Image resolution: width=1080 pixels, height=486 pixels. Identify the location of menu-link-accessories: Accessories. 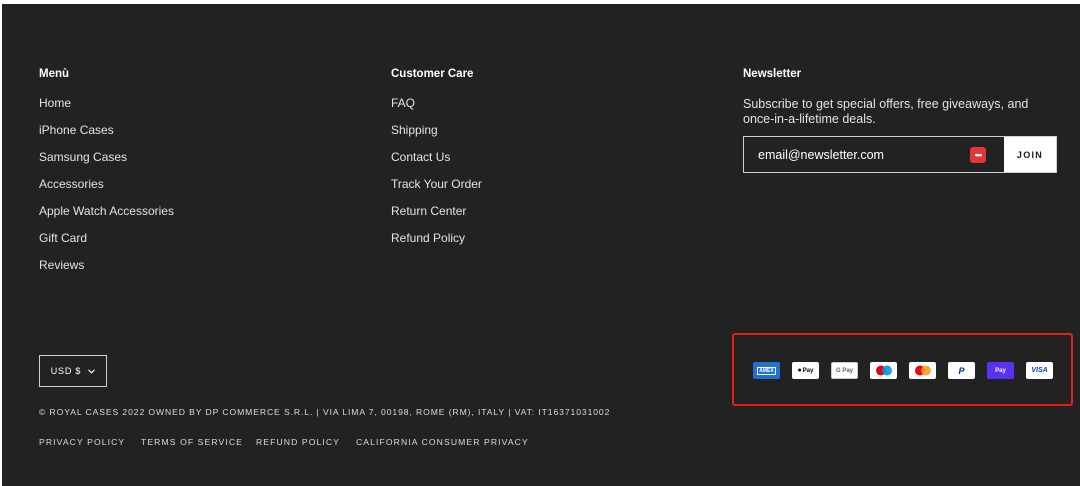
(71, 184).